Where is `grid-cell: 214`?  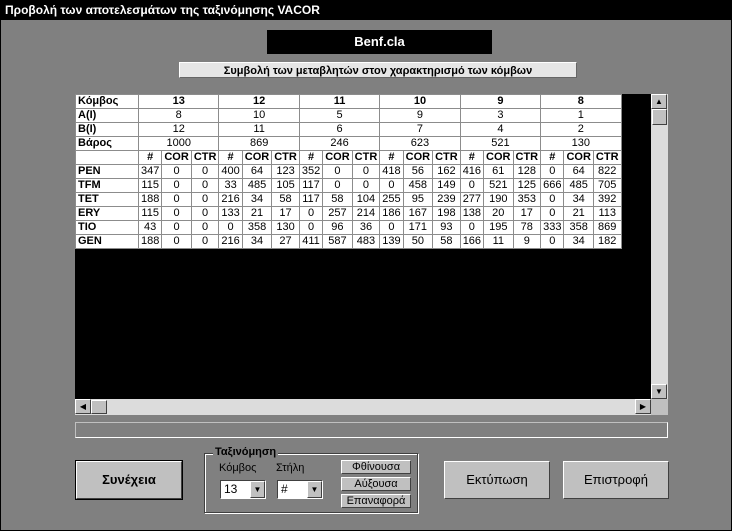
grid-cell: 214 is located at coordinates (366, 213).